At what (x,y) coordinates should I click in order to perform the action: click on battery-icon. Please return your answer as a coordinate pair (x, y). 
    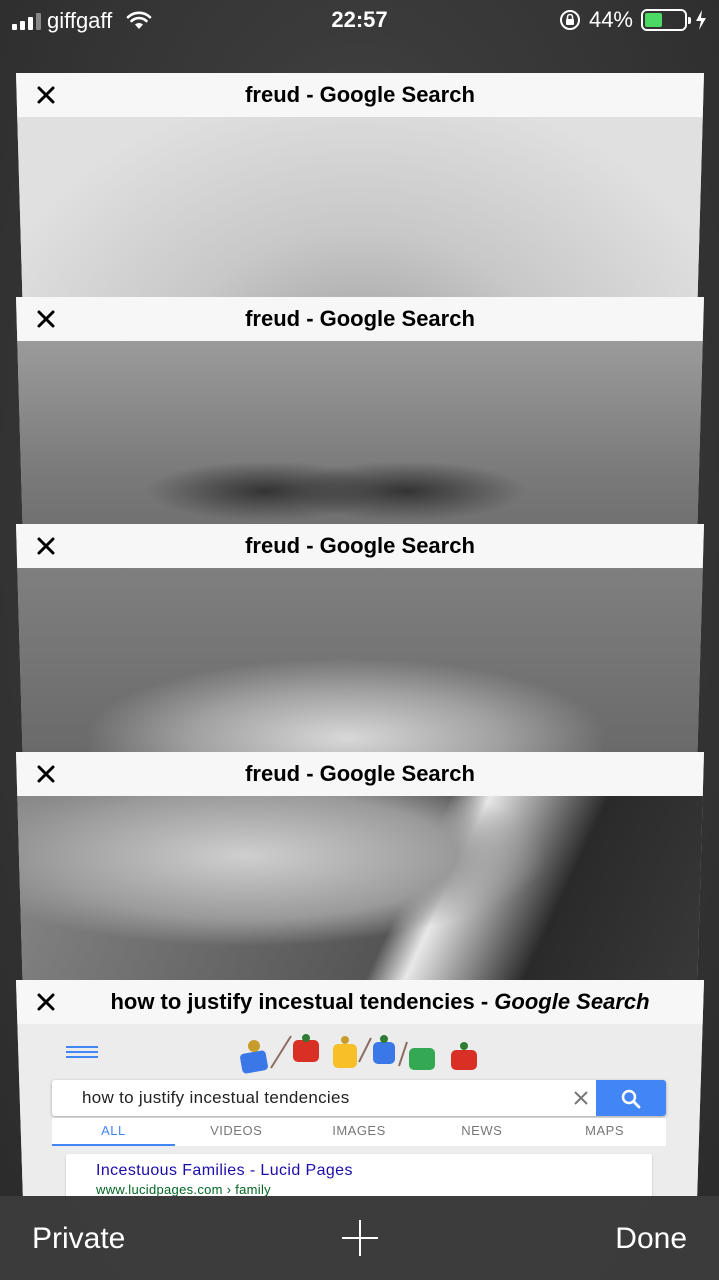
    Looking at the image, I should click on (666, 20).